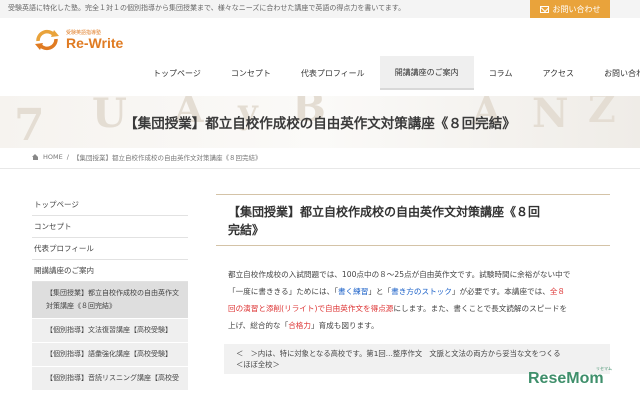  I want to click on page-hero-title: 【集団授業】都立自校作成校の自由英作文対策講座《８回完結》, so click(320, 124).